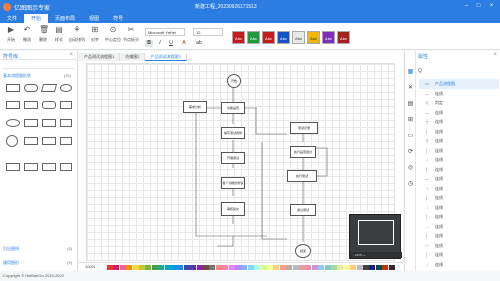 Image resolution: width=500 pixels, height=281 pixels. I want to click on shape-collate, so click(66, 167).